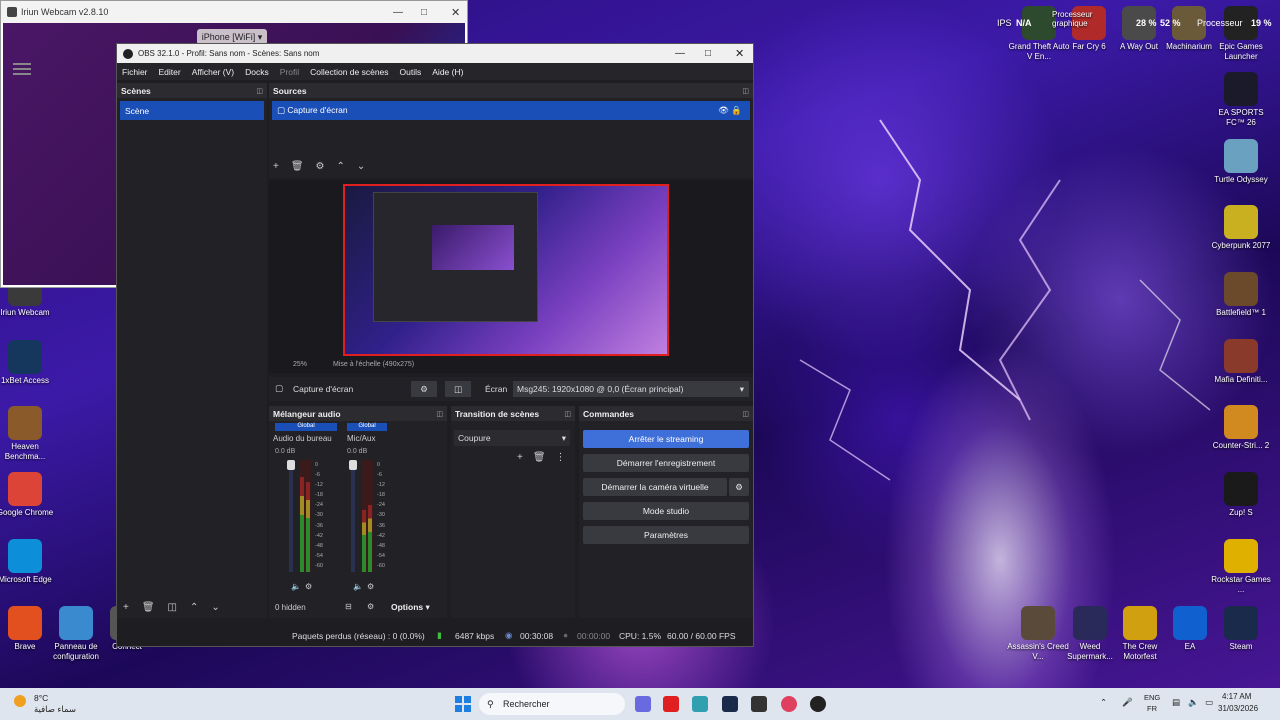 This screenshot has height=720, width=1280. What do you see at coordinates (170, 72) in the screenshot?
I see `menu-editer: Editer` at bounding box center [170, 72].